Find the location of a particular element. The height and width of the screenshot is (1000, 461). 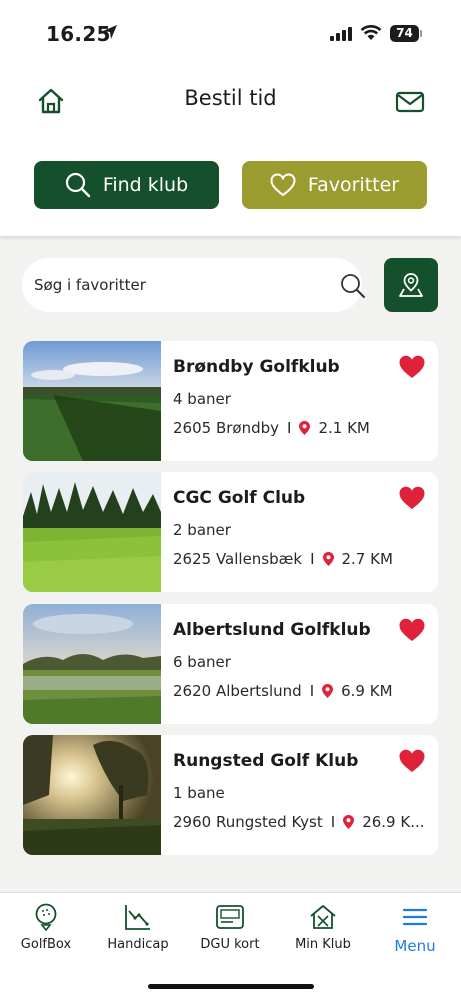

map-pin-icon is located at coordinates (411, 285).